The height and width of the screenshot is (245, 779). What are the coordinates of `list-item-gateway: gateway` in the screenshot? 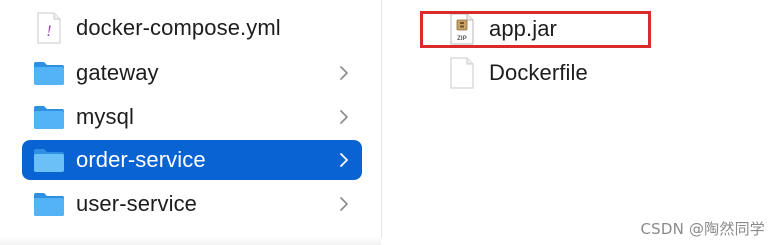 It's located at (192, 73).